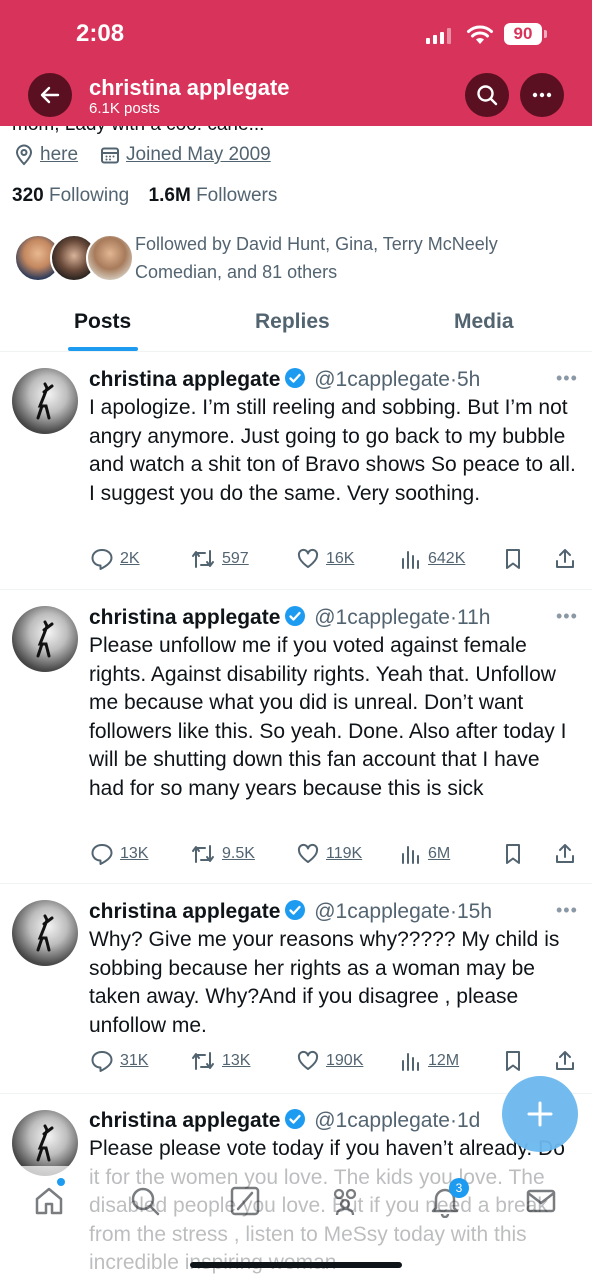  I want to click on profile-meta-row: here Joined May 2009, so click(153, 155).